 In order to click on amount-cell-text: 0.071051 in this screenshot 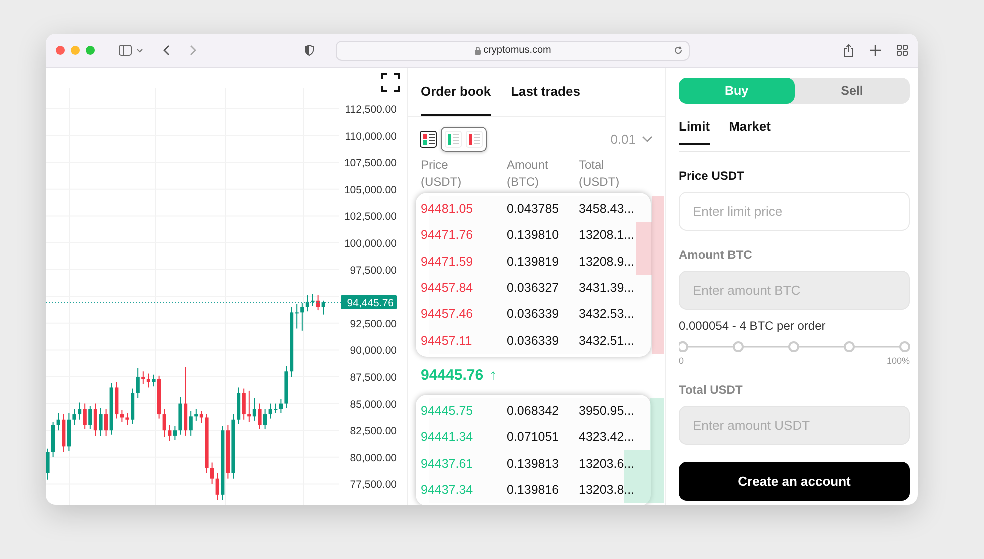, I will do `click(533, 437)`.